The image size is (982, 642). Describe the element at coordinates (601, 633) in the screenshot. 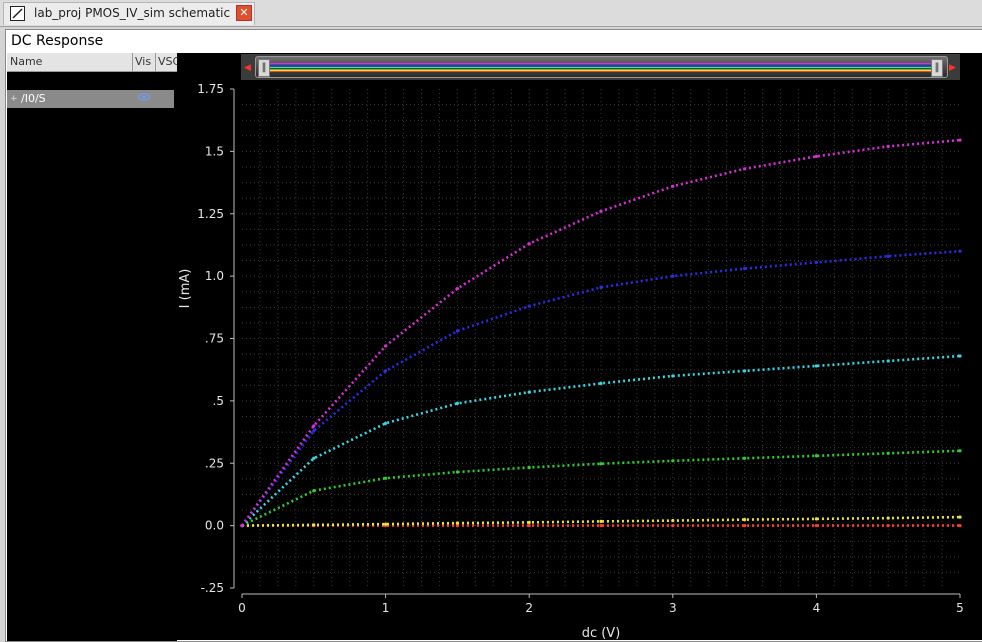

I see `x-axis-label: dc (V)` at that location.